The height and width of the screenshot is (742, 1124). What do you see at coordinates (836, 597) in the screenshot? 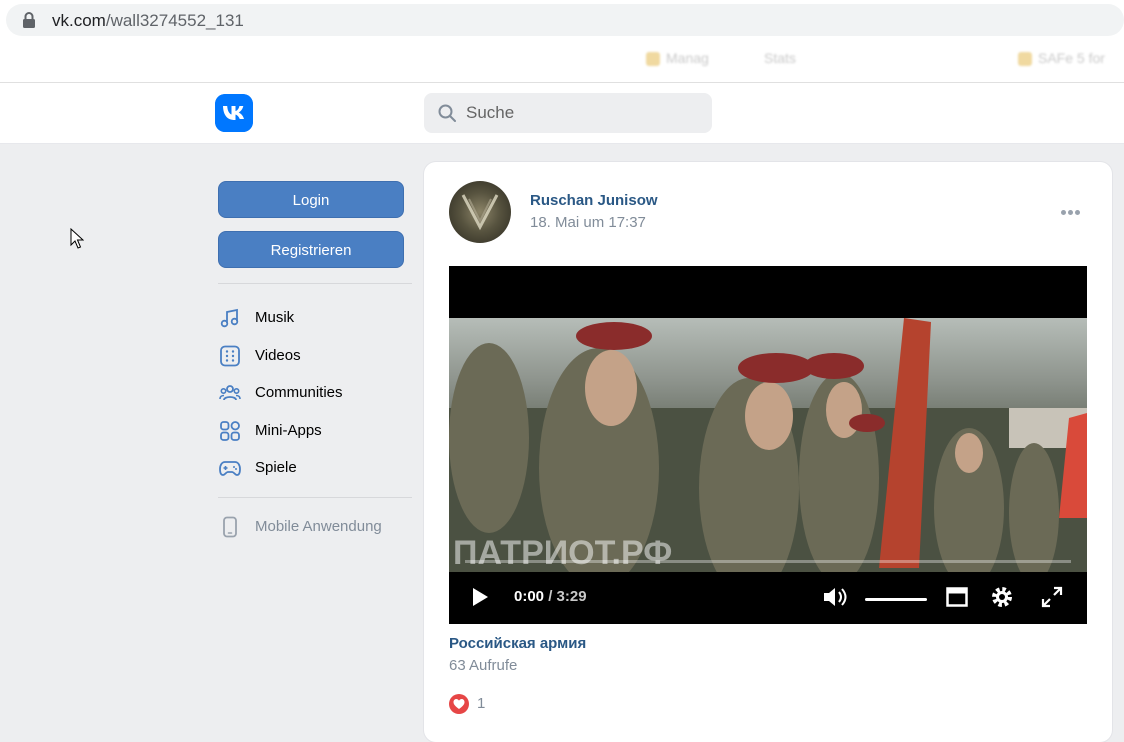
I see `volume-icon` at bounding box center [836, 597].